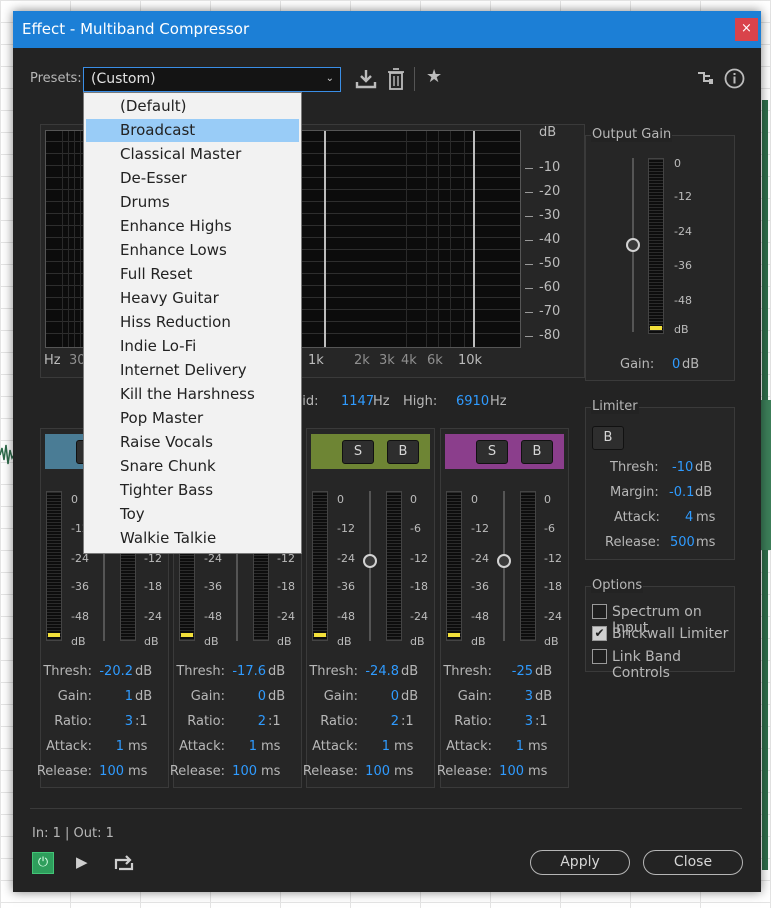  Describe the element at coordinates (52, 360) in the screenshot. I see `hz-unit-label: Hz` at that location.